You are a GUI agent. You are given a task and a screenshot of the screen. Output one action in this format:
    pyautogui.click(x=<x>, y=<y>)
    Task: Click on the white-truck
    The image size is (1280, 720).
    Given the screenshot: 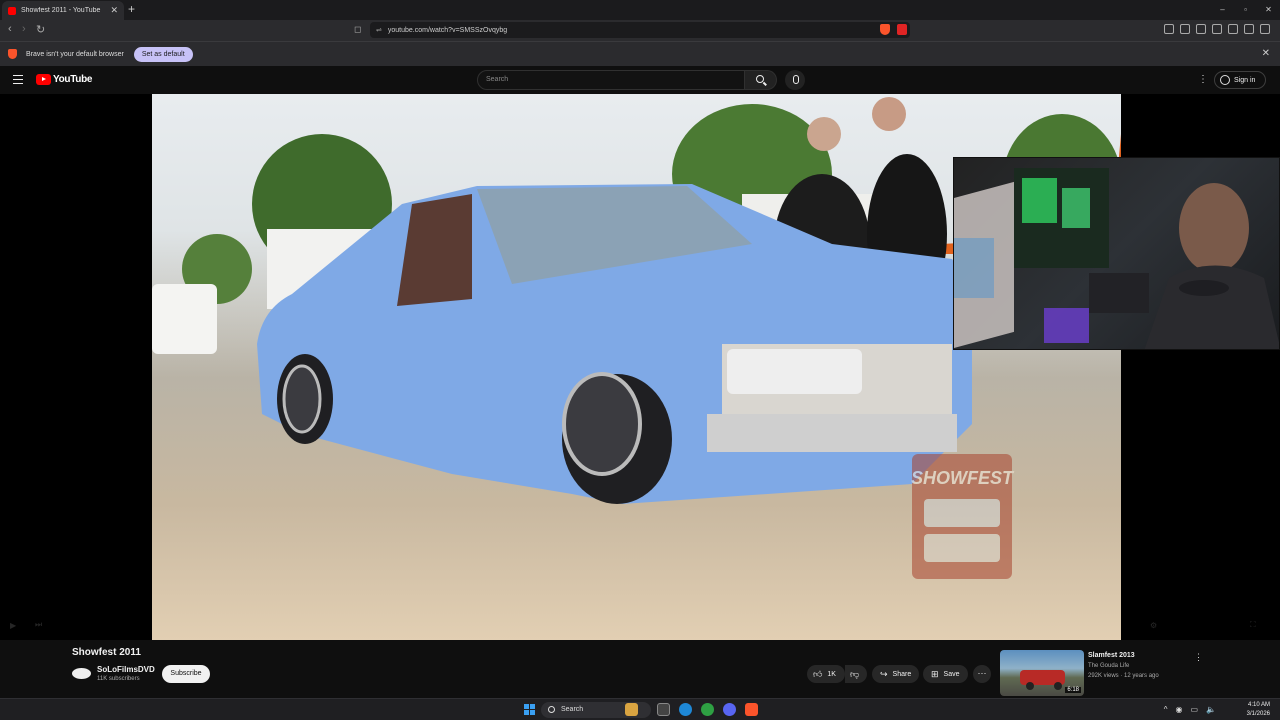 What is the action you would take?
    pyautogui.click(x=184, y=319)
    